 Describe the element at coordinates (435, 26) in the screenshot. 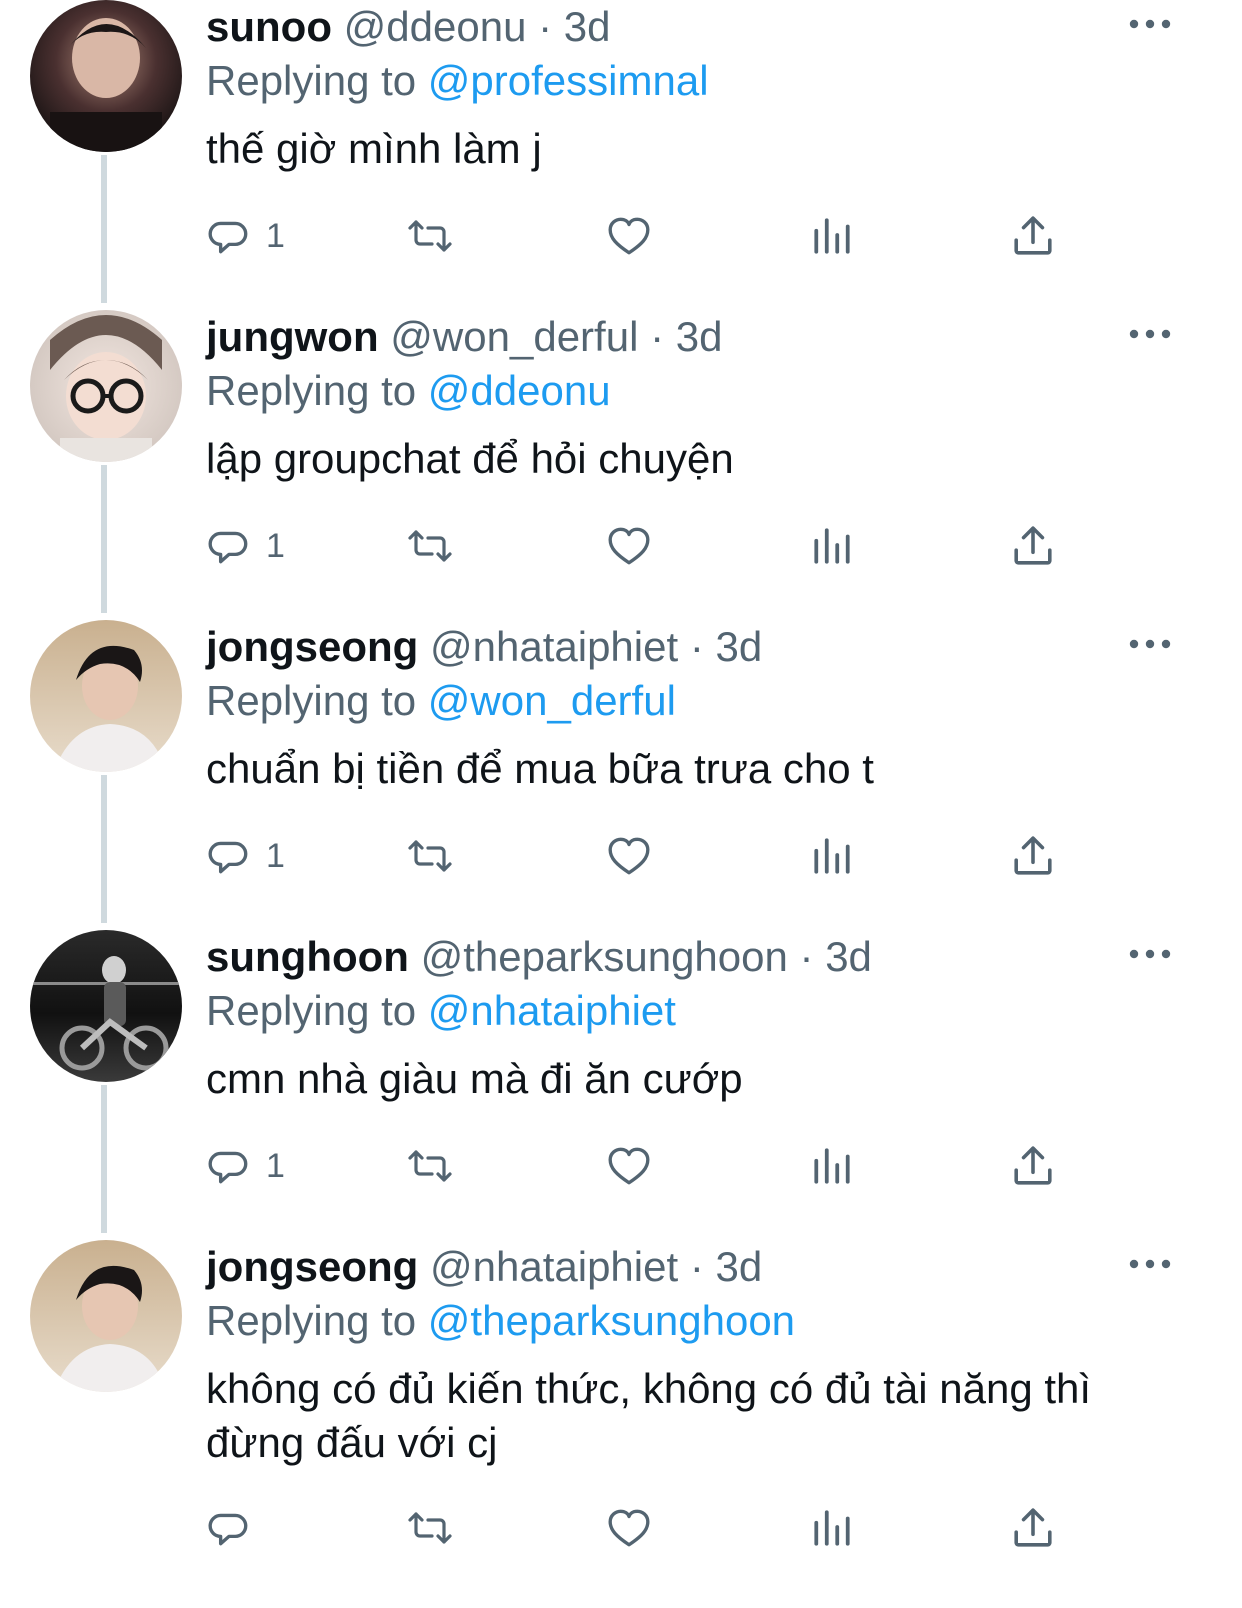

I see `user-handle: @ddeonu` at that location.